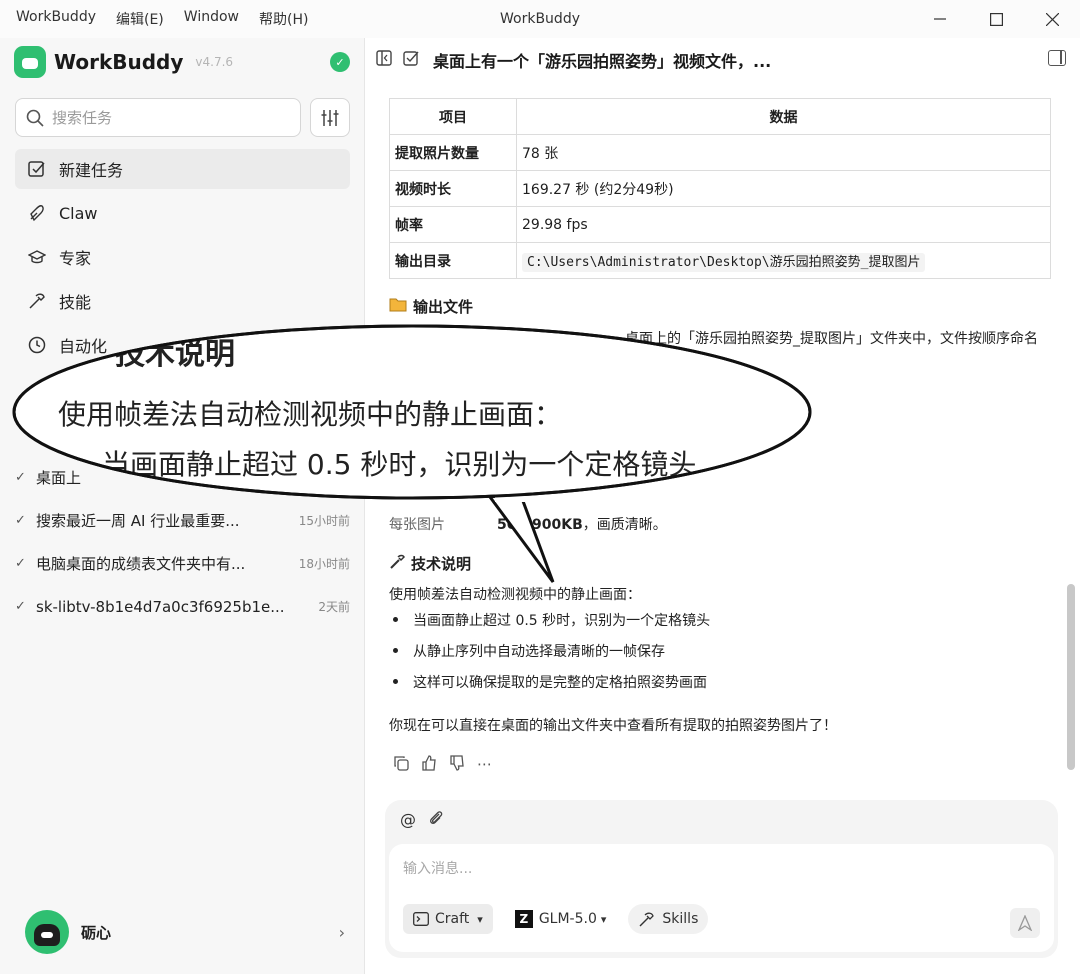 This screenshot has height=974, width=1080. What do you see at coordinates (431, 306) in the screenshot?
I see `output-heading: 输出文件` at bounding box center [431, 306].